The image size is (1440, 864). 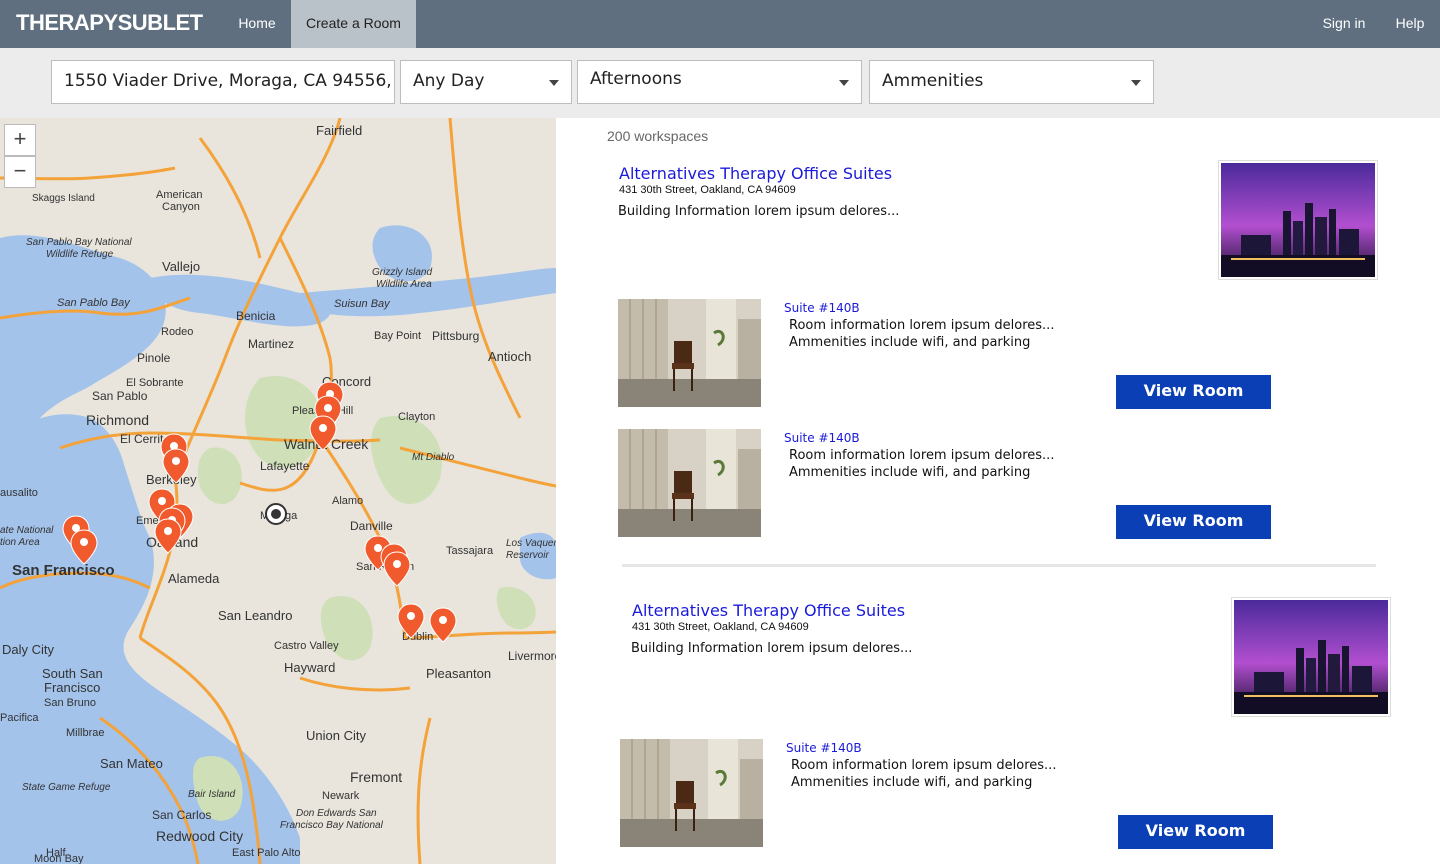 I want to click on svg-text: Francisco Bay National, so click(x=332, y=825).